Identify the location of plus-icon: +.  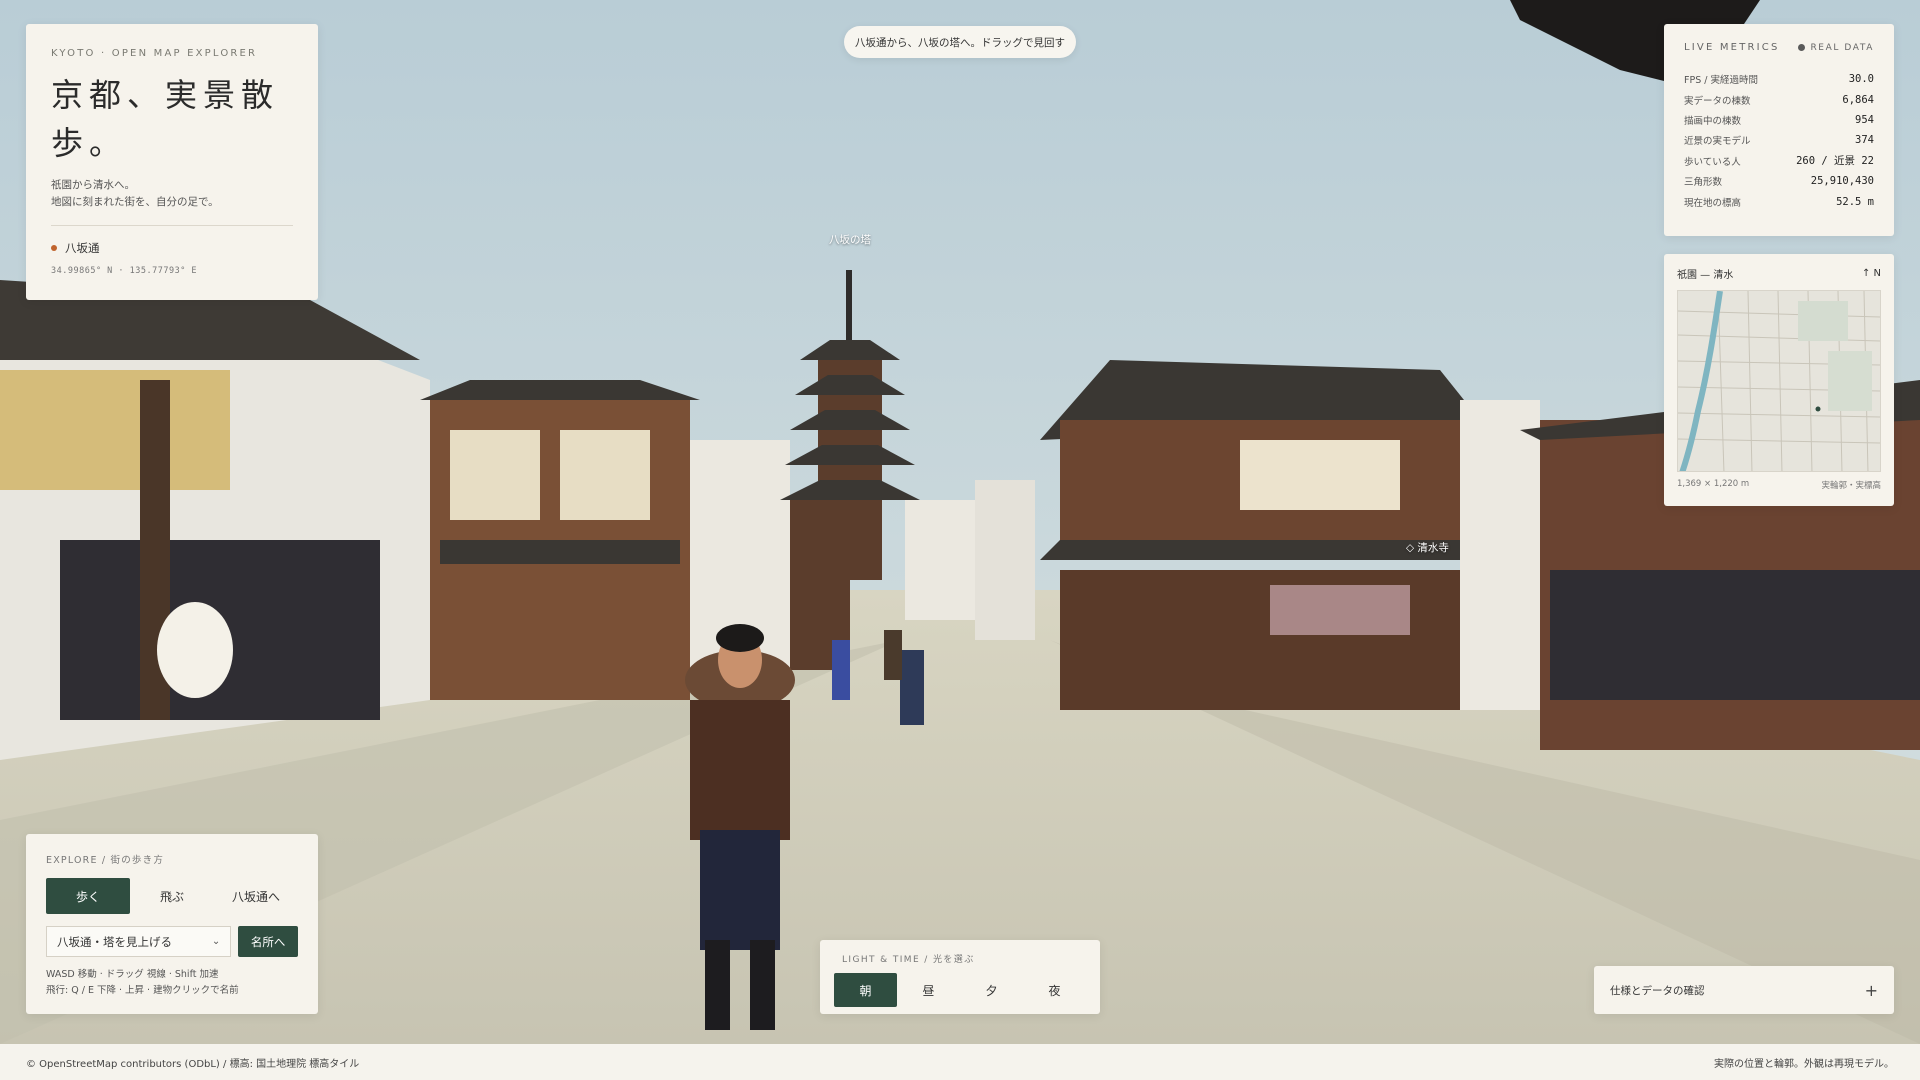
(1871, 990).